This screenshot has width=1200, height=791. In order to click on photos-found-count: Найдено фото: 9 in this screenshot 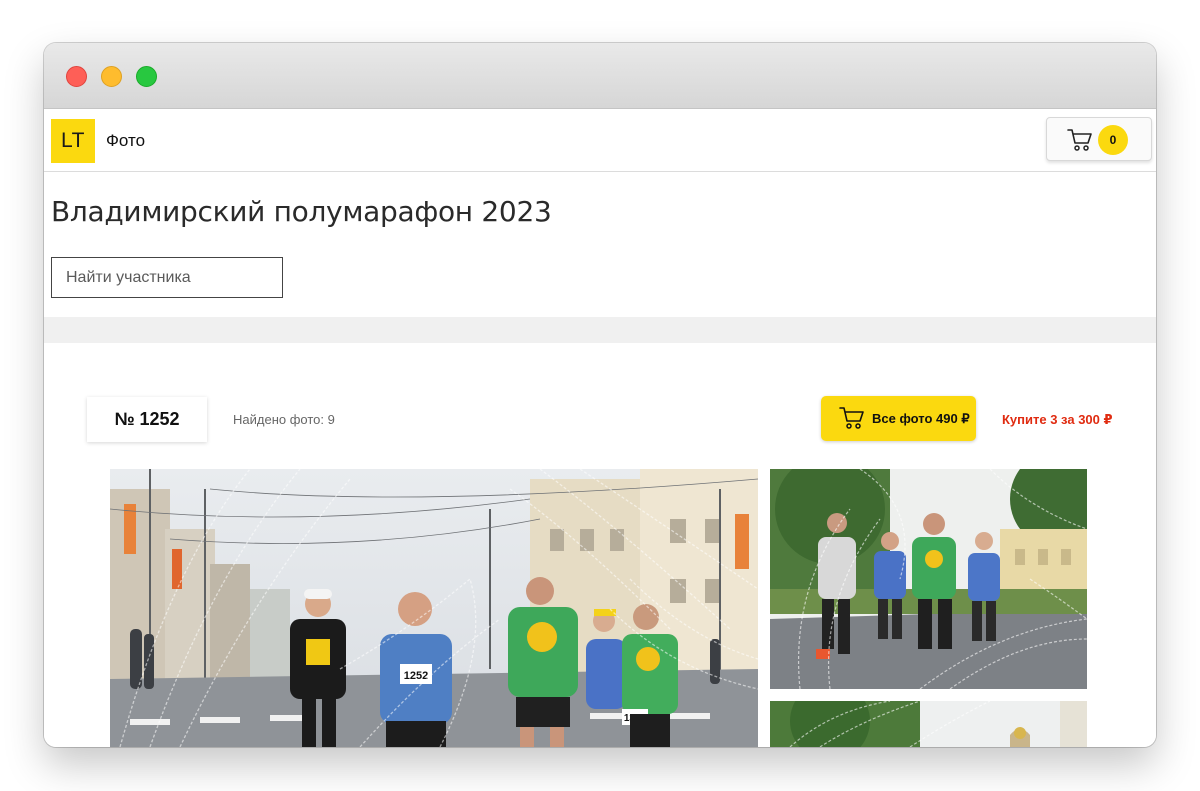, I will do `click(284, 419)`.